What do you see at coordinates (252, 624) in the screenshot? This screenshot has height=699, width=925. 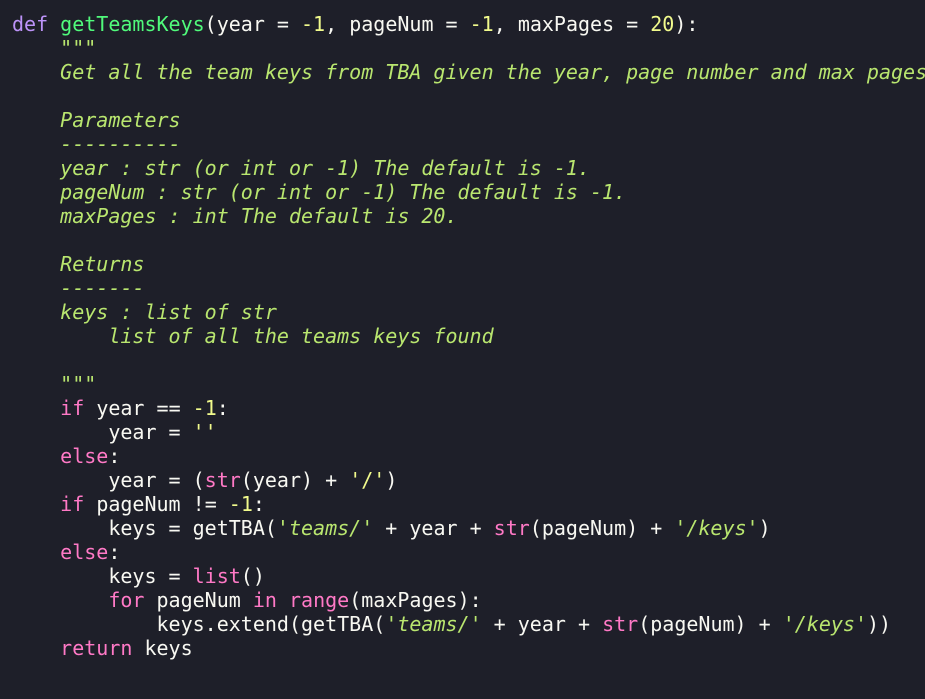 I see `code-token-id: extend` at bounding box center [252, 624].